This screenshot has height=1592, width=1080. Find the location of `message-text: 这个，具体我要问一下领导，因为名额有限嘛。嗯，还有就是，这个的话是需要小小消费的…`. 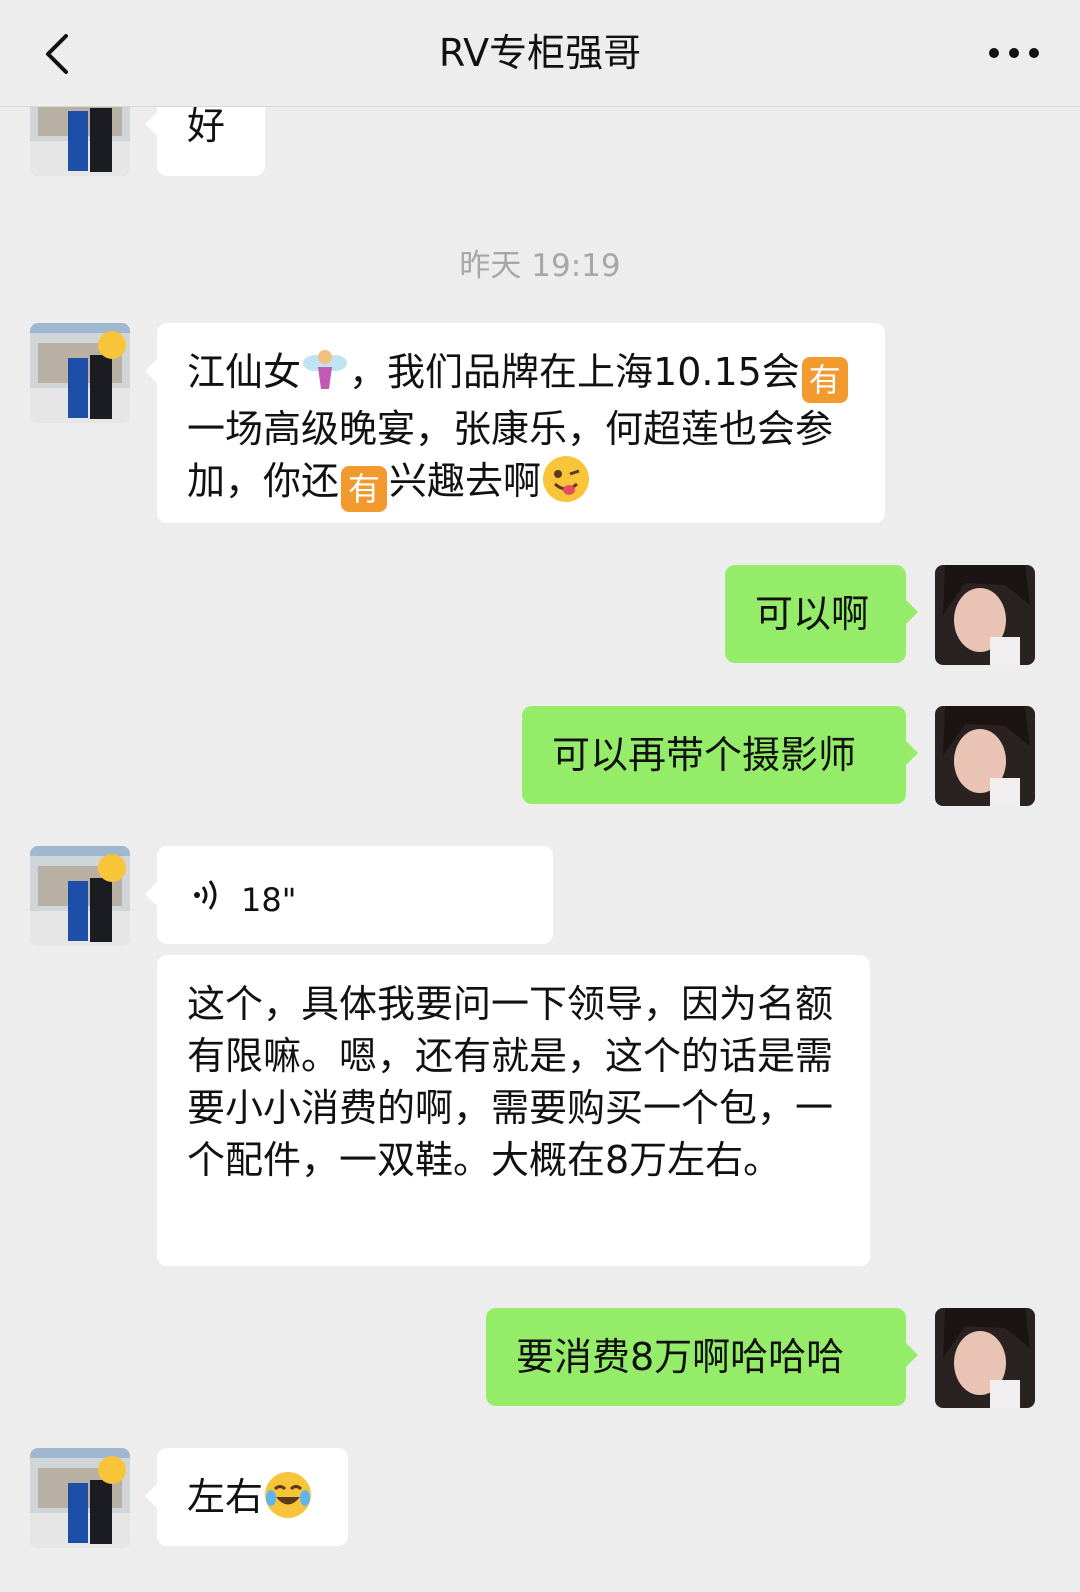

message-text: 这个，具体我要问一下领导，因为名额有限嘛。嗯，还有就是，这个的话是需要小小消费的… is located at coordinates (510, 1082).